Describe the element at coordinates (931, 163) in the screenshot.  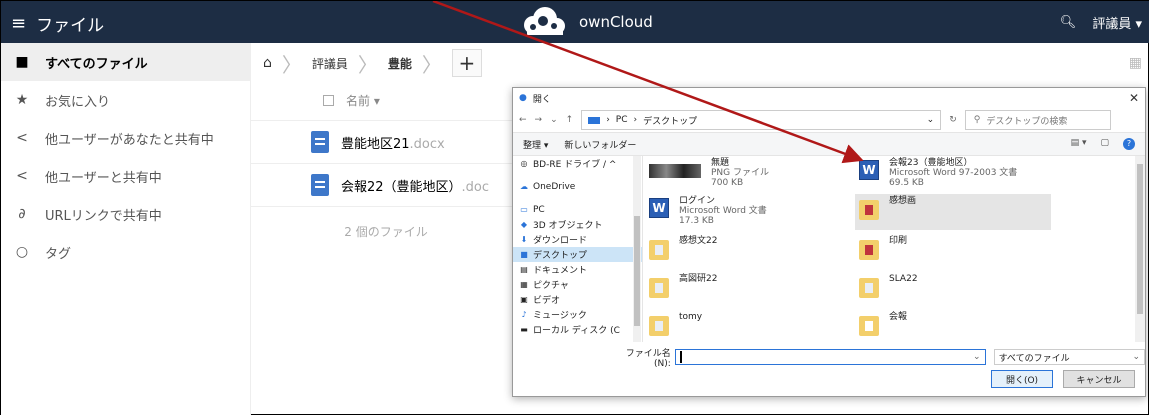
I see `file-item-name: 会報23（豊能地区）` at that location.